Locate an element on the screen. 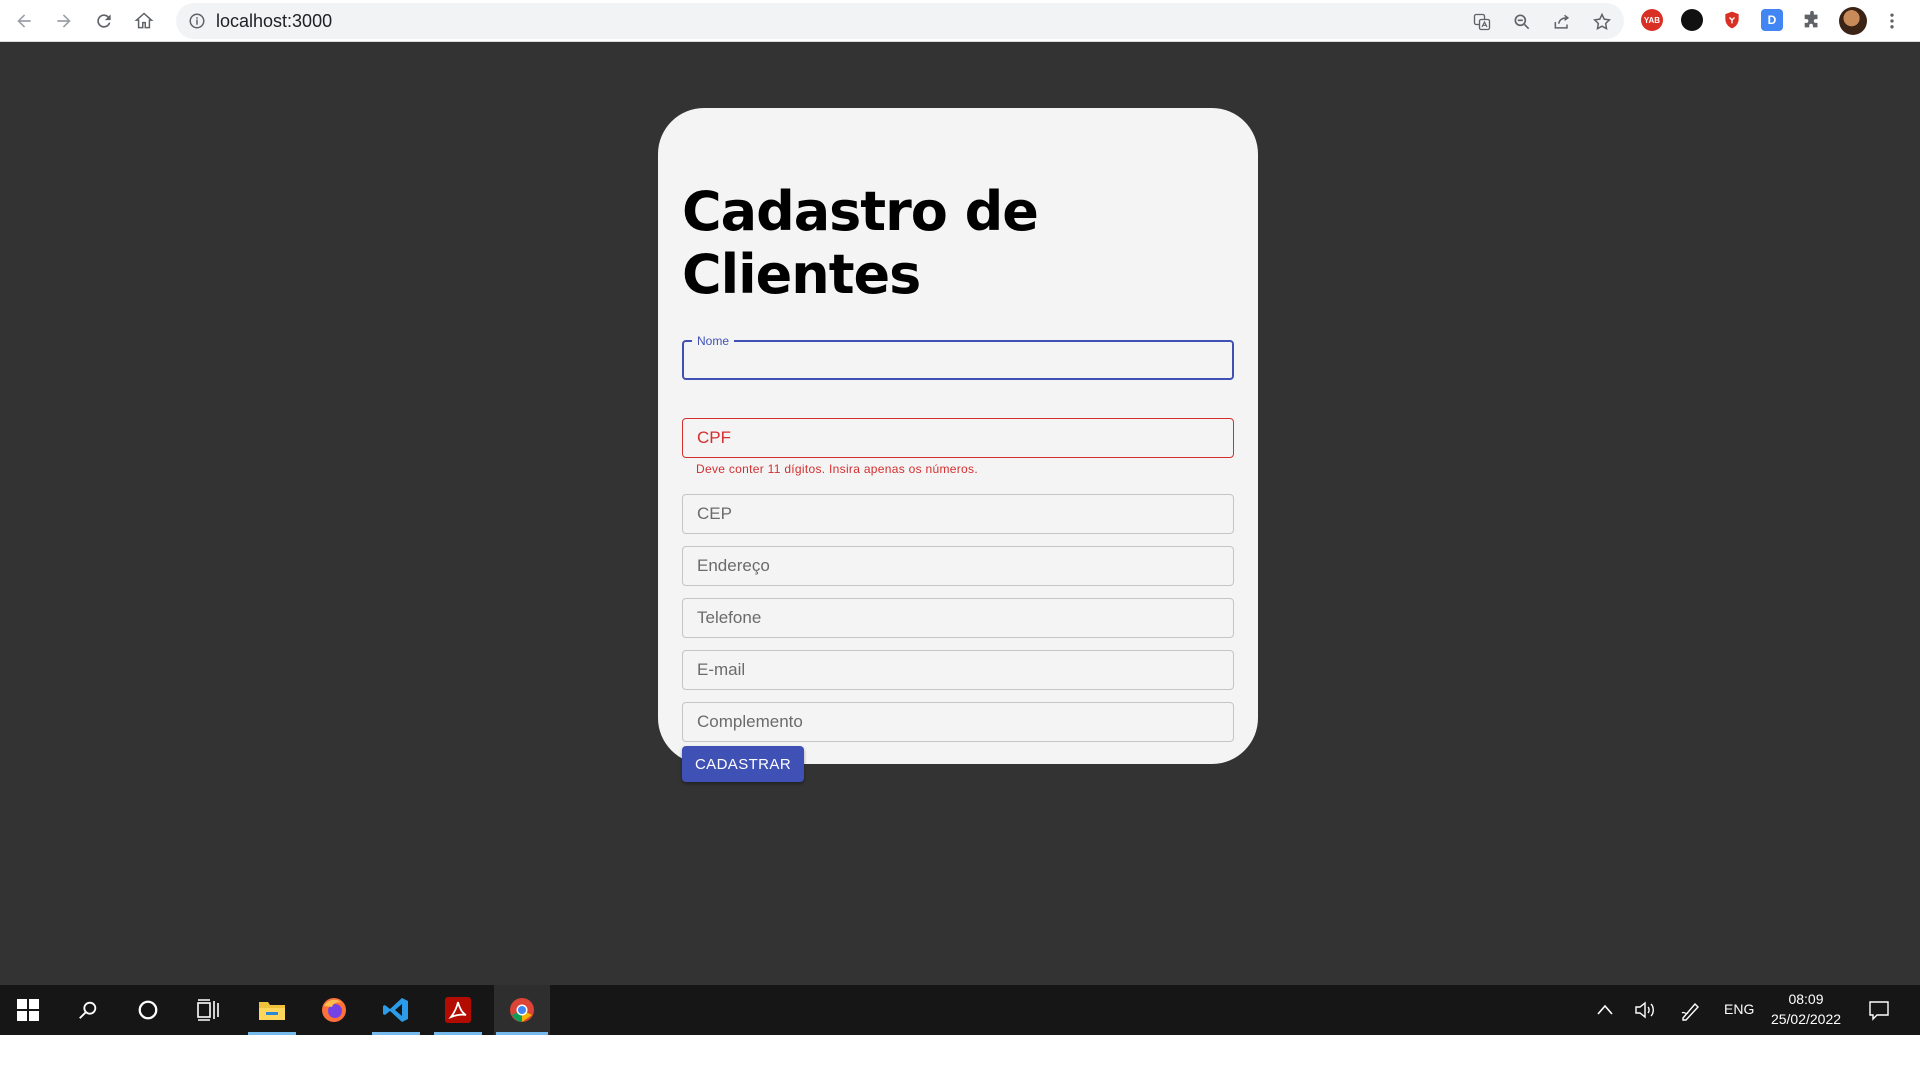  vscode-button is located at coordinates (396, 1010).